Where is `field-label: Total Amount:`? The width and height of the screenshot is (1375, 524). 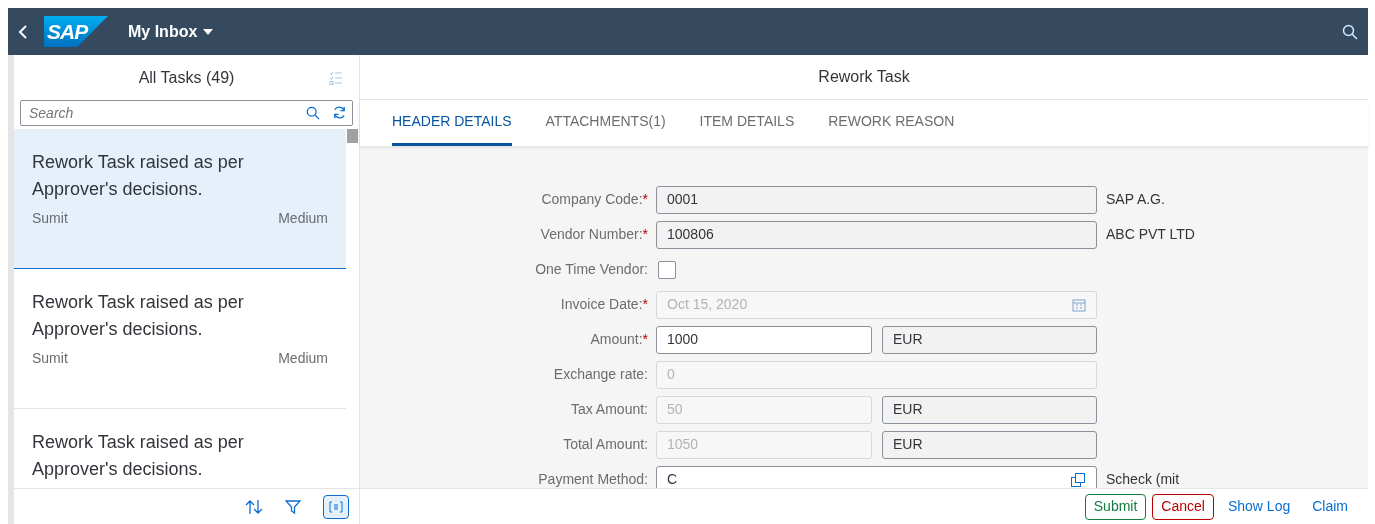 field-label: Total Amount: is located at coordinates (605, 444).